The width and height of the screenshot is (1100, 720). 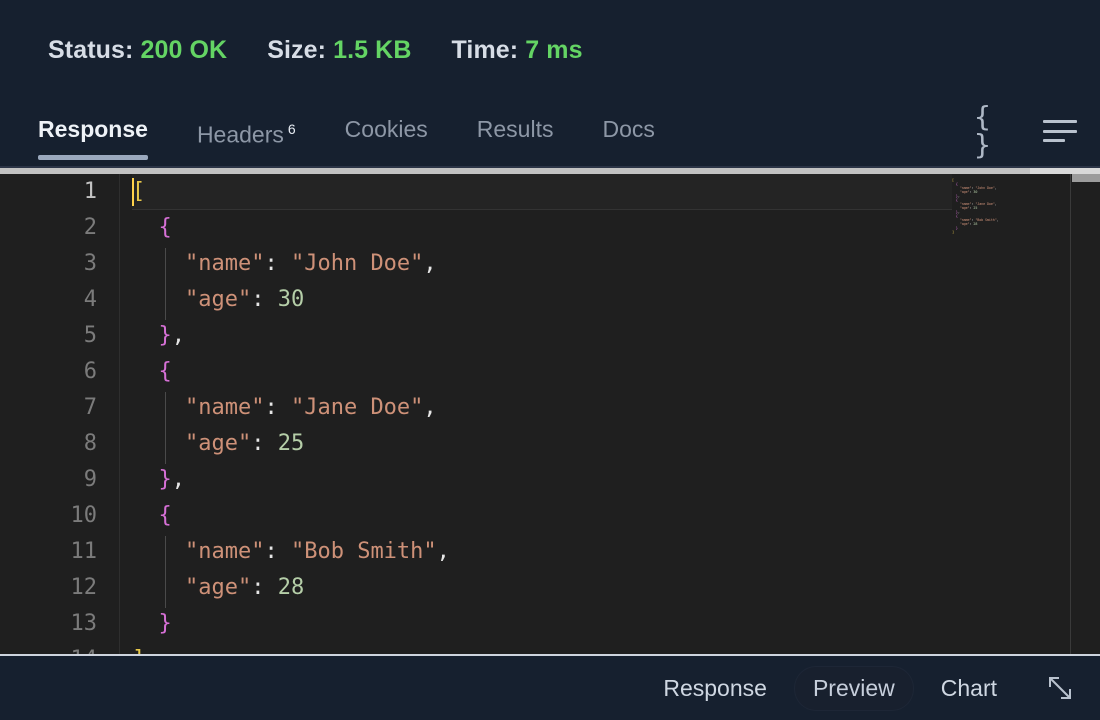 I want to click on expand-diagonal-icon, so click(x=1060, y=688).